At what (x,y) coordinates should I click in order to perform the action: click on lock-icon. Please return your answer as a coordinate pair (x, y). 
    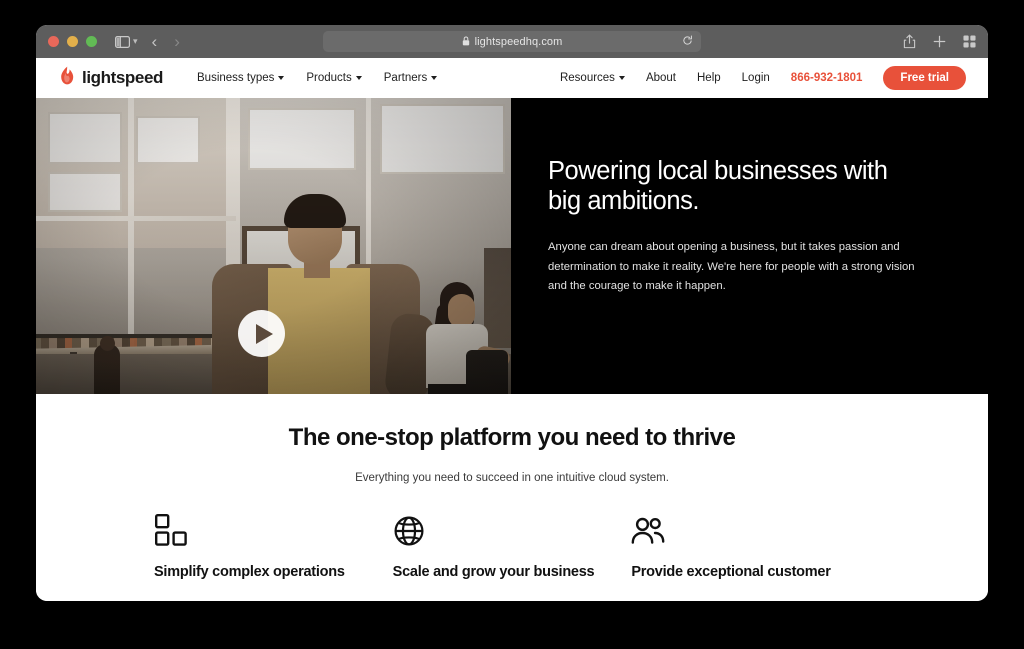
    Looking at the image, I should click on (466, 42).